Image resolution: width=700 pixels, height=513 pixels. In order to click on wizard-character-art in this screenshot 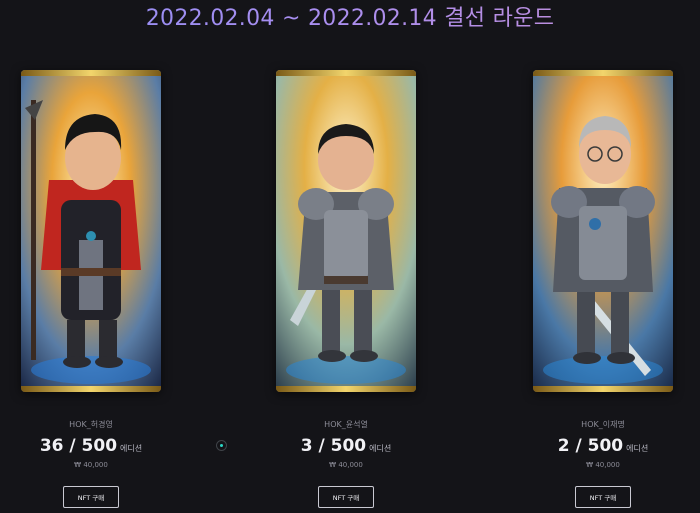, I will do `click(91, 231)`.